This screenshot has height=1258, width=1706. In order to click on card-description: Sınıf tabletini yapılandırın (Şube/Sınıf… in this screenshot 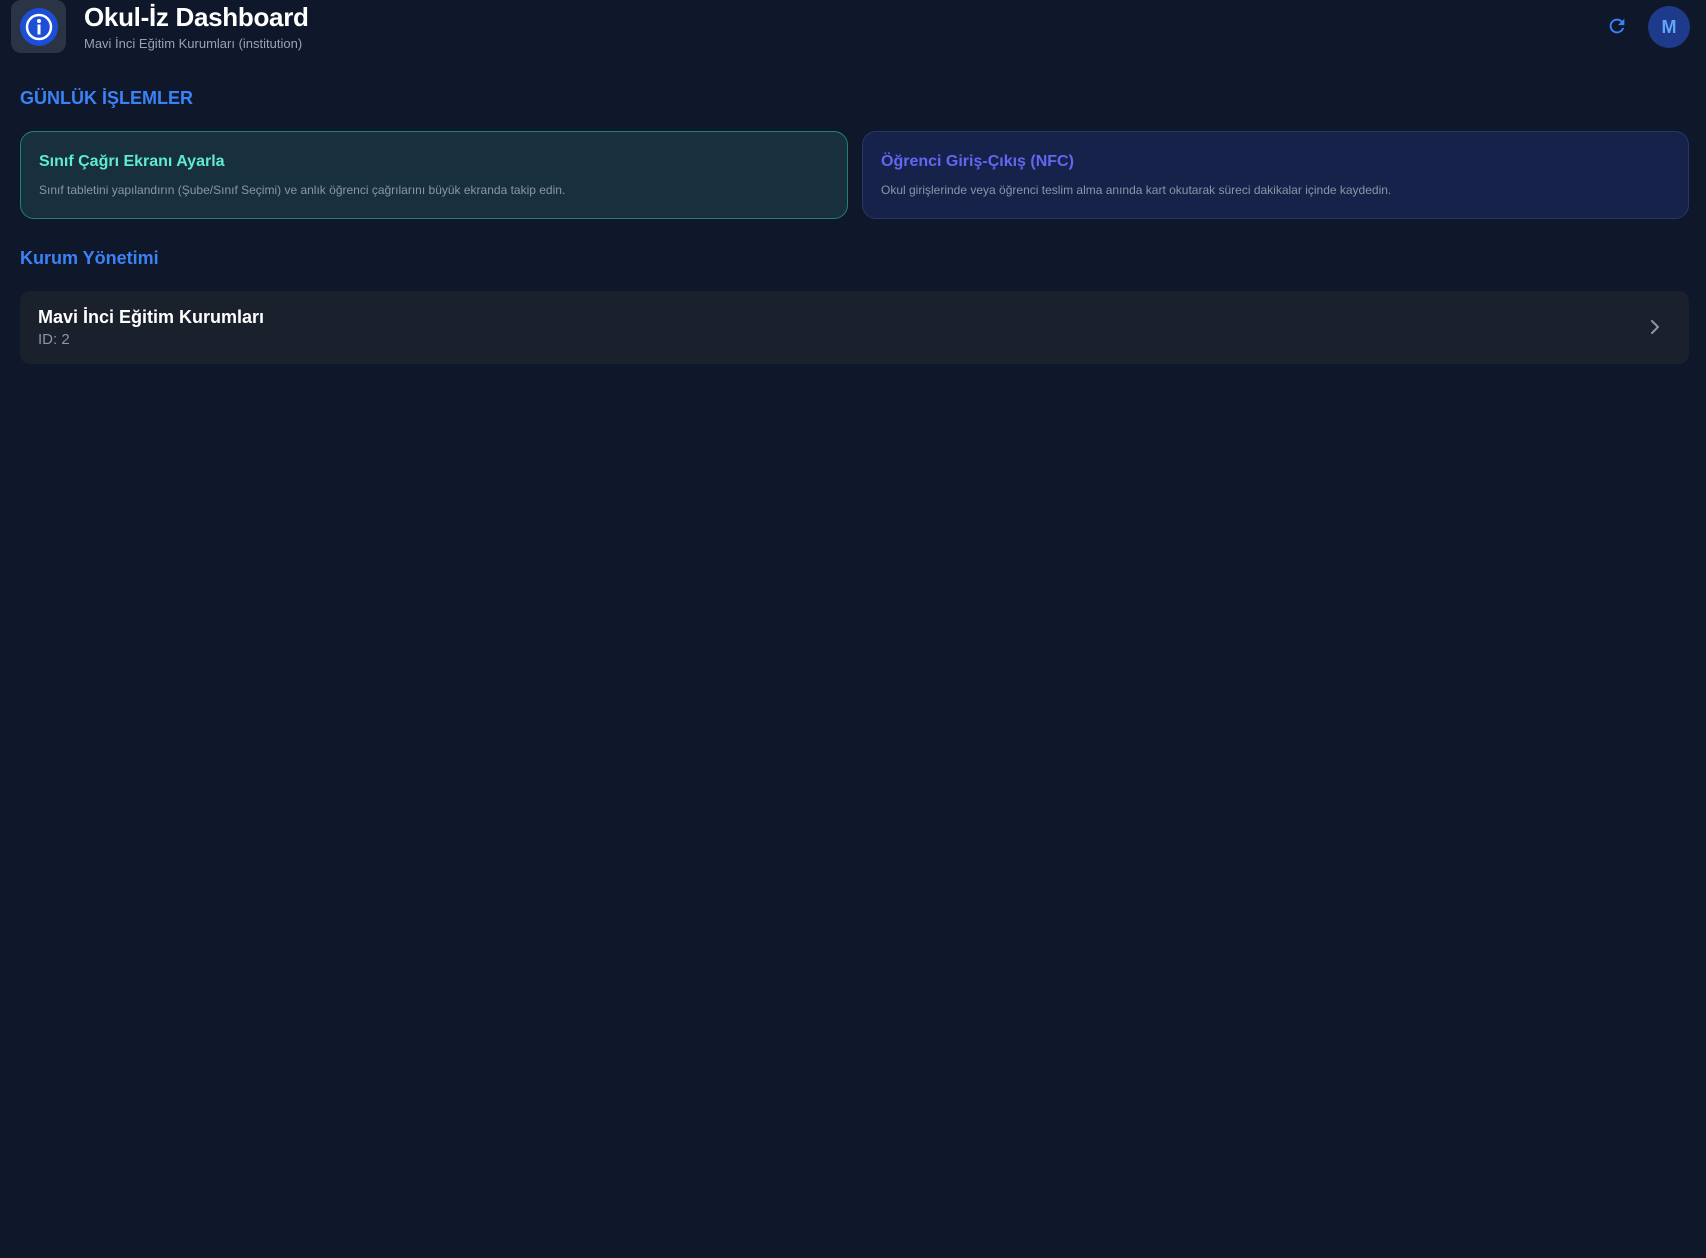, I will do `click(302, 190)`.